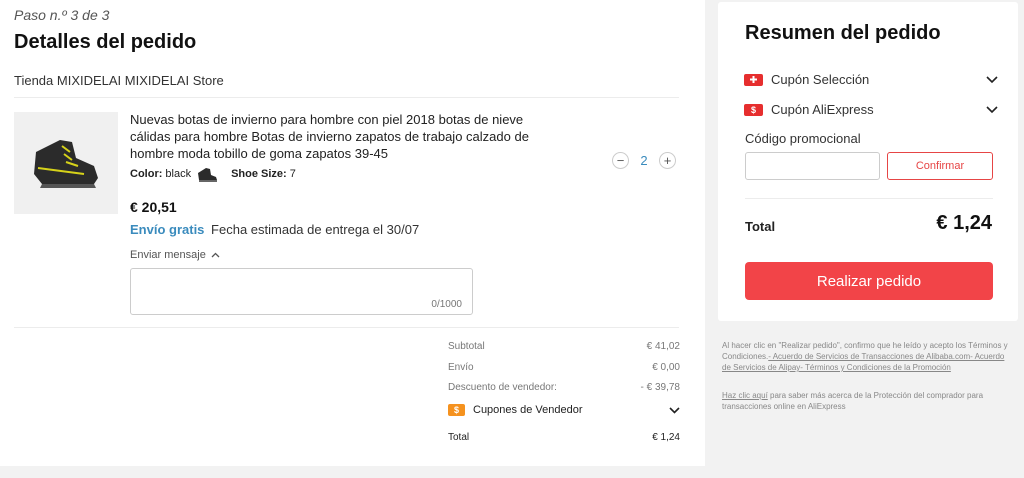 This screenshot has width=1024, height=478. What do you see at coordinates (315, 229) in the screenshot?
I see `delivery-estimate: Fecha estimada de entrega el 30/07` at bounding box center [315, 229].